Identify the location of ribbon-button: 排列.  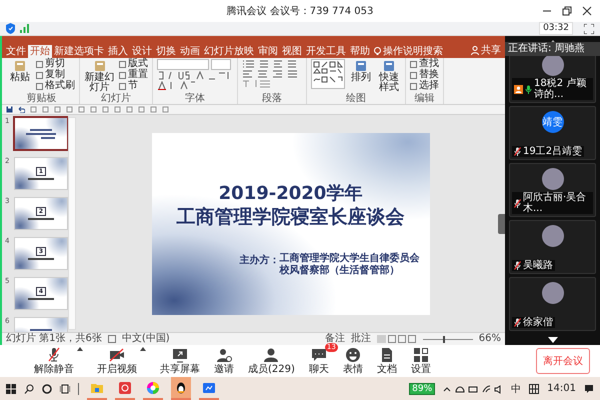
(361, 71).